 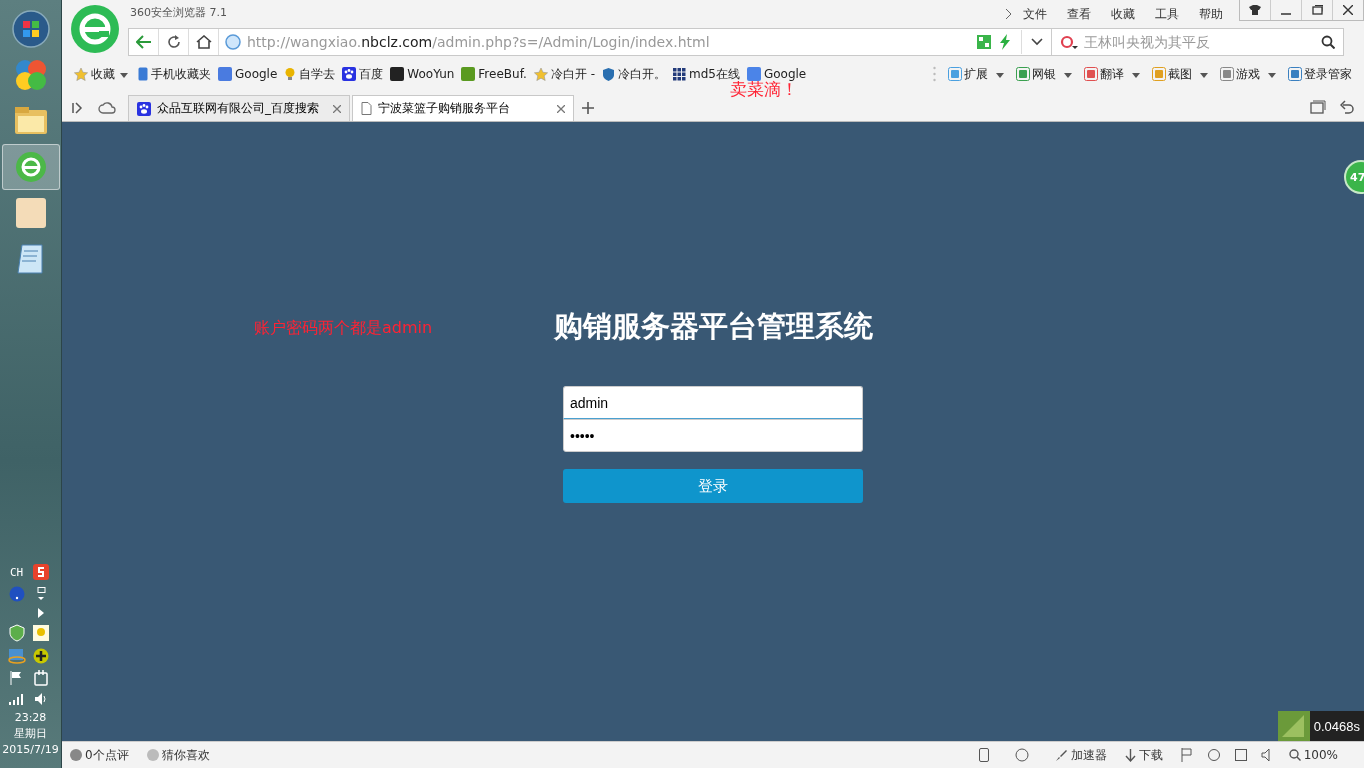 I want to click on bookmark-link: 收藏, so click(x=94, y=74).